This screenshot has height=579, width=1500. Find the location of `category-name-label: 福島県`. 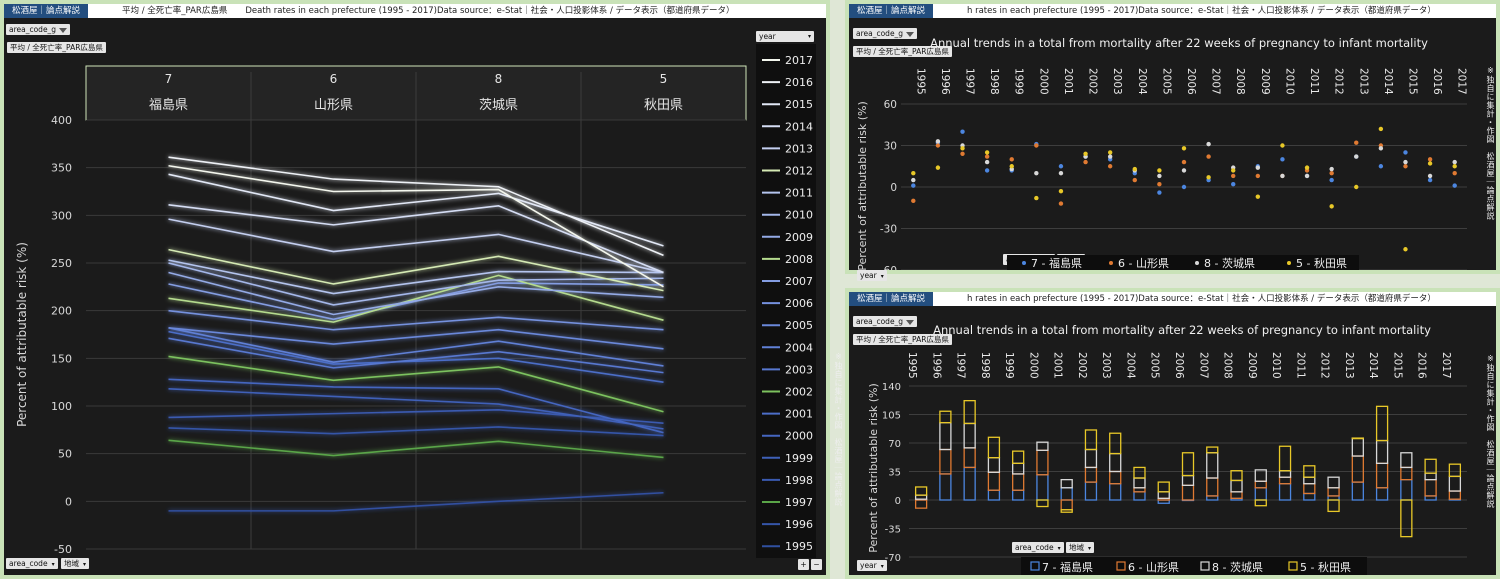

category-name-label: 福島県 is located at coordinates (168, 105).